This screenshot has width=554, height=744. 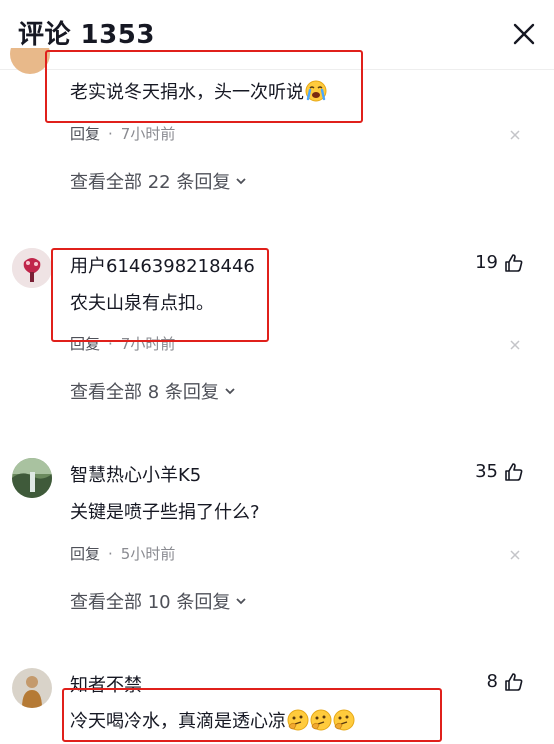 What do you see at coordinates (144, 392) in the screenshot?
I see `view-replies-label: 查看全部 8 条回复` at bounding box center [144, 392].